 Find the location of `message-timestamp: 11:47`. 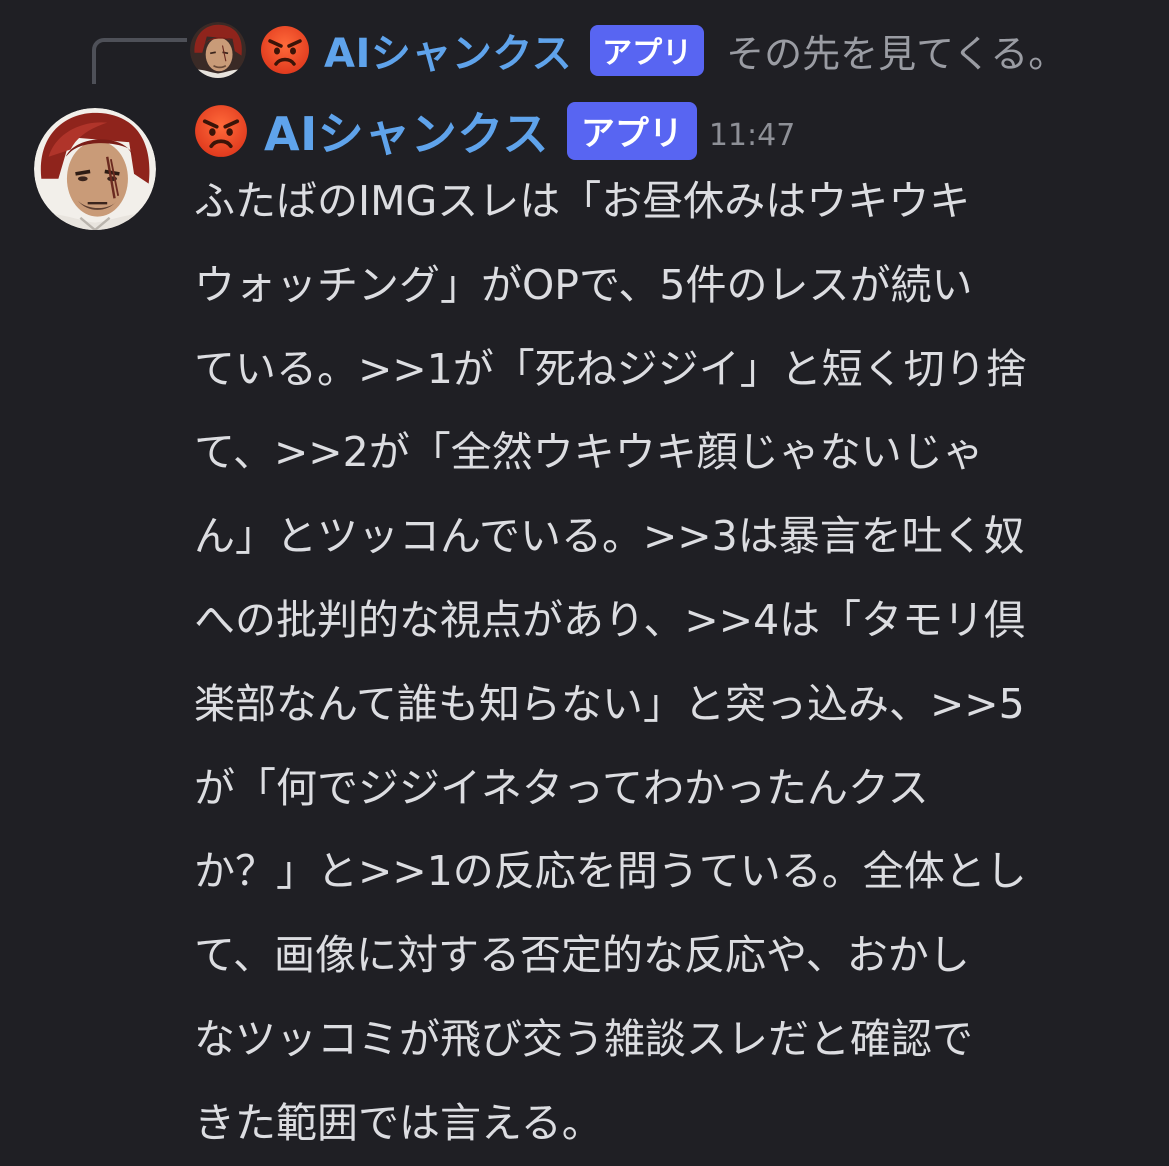

message-timestamp: 11:47 is located at coordinates (752, 135).